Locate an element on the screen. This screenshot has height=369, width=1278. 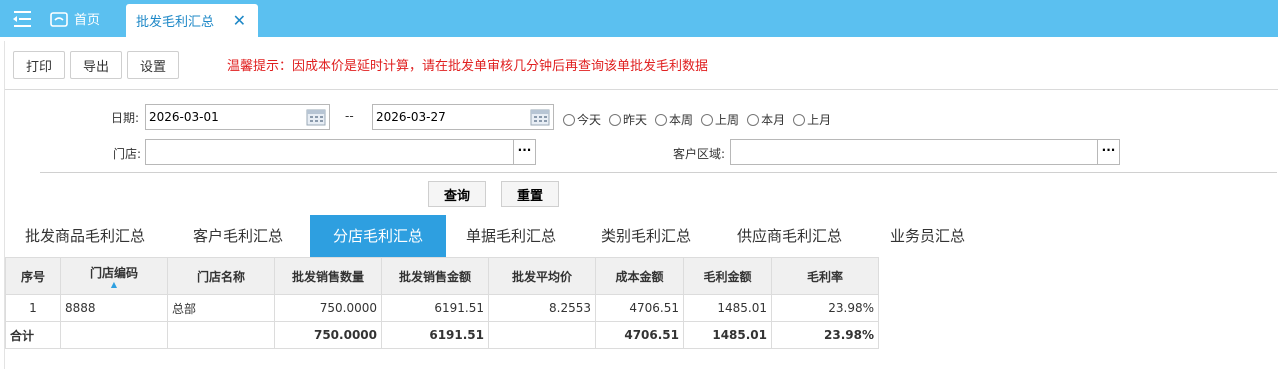
region-field: ··· is located at coordinates (925, 152).